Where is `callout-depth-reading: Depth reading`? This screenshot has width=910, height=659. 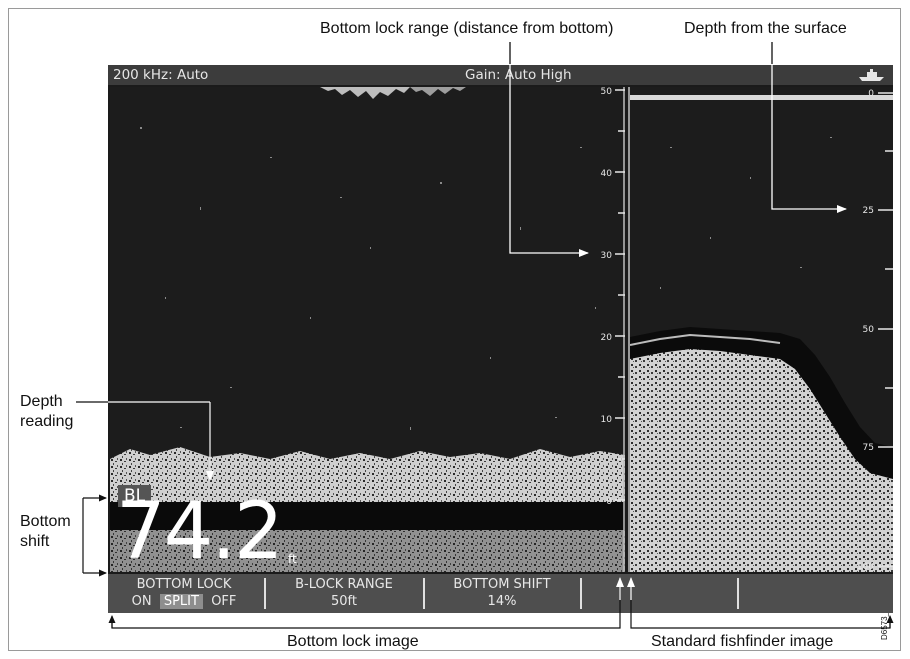 callout-depth-reading: Depth reading is located at coordinates (46, 412).